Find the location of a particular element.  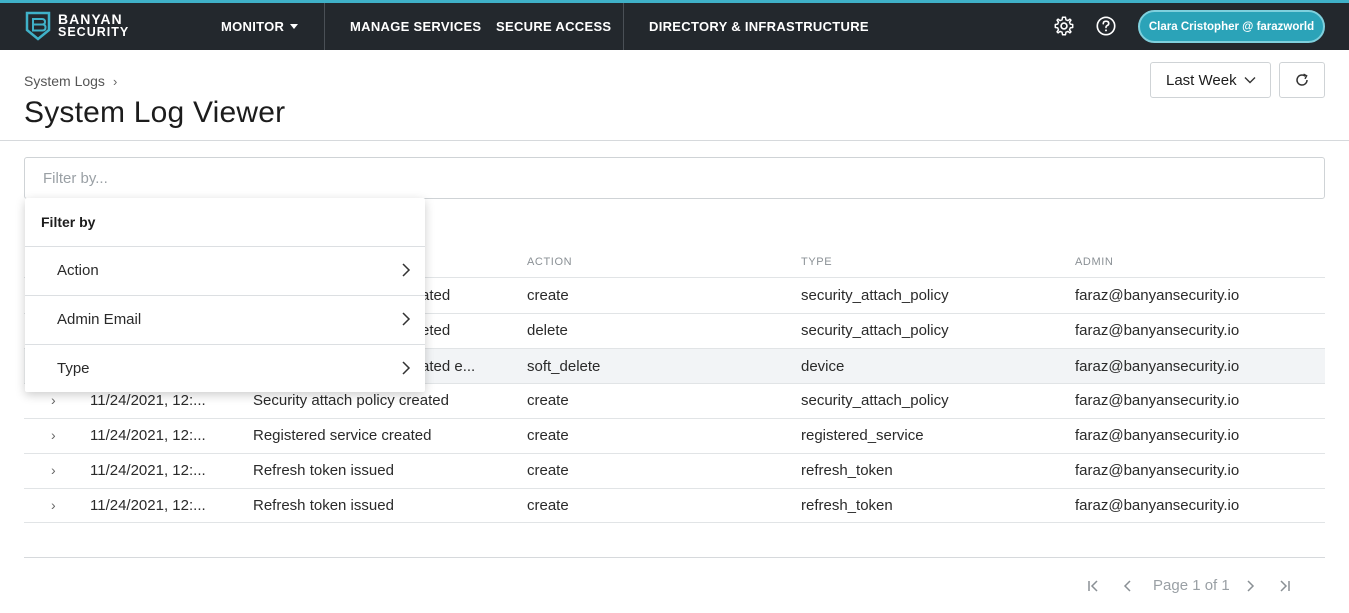

row-description: ated is located at coordinates (436, 295).